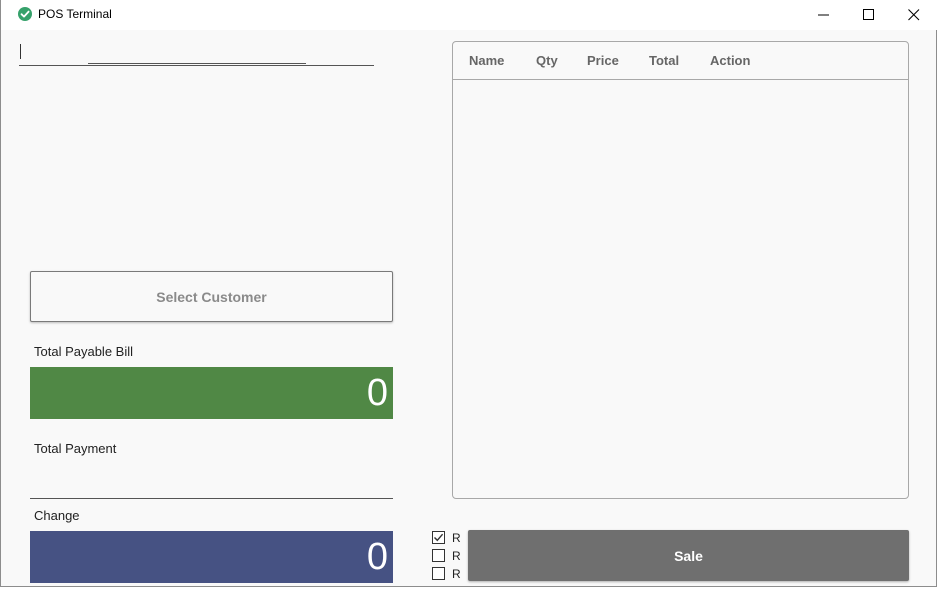 The image size is (945, 596). Describe the element at coordinates (83, 351) in the screenshot. I see `total-payable-label: Total Payable Bill` at that location.